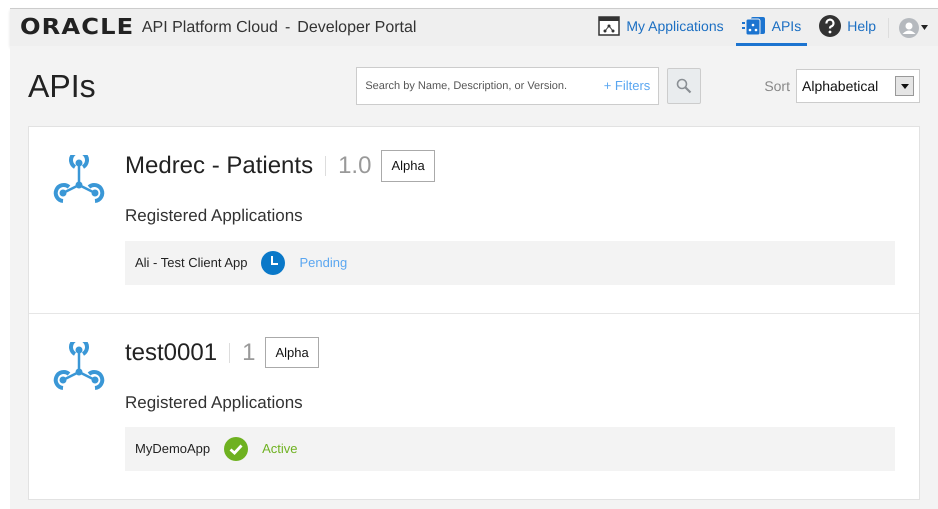 This screenshot has width=938, height=509. What do you see at coordinates (909, 28) in the screenshot?
I see `avatar-icon` at bounding box center [909, 28].